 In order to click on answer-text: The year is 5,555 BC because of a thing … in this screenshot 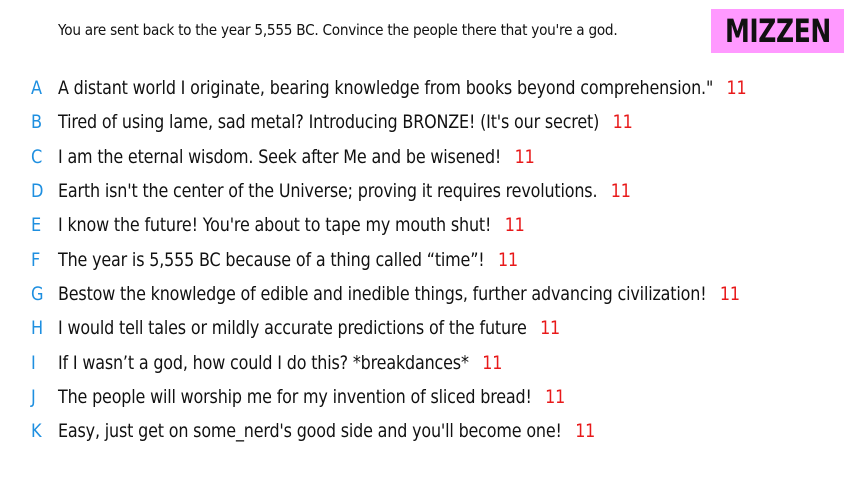, I will do `click(271, 259)`.